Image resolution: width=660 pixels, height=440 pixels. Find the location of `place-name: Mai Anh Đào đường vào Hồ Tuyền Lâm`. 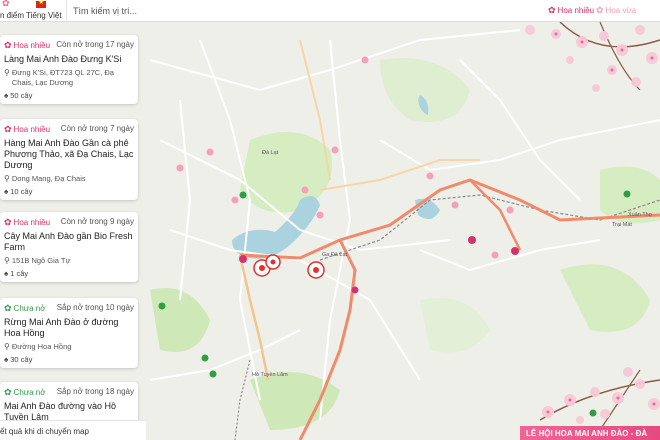

place-name: Mai Anh Đào đường vào Hồ Tuyền Lâm is located at coordinates (60, 410).